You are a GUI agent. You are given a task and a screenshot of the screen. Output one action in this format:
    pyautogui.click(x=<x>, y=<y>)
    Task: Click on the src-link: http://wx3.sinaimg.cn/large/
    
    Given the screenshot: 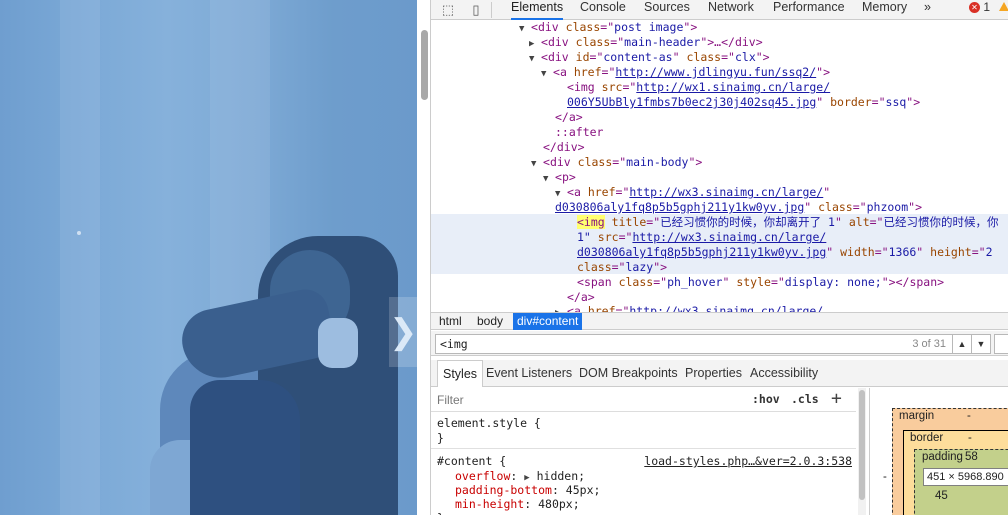 What is the action you would take?
    pyautogui.click(x=729, y=237)
    